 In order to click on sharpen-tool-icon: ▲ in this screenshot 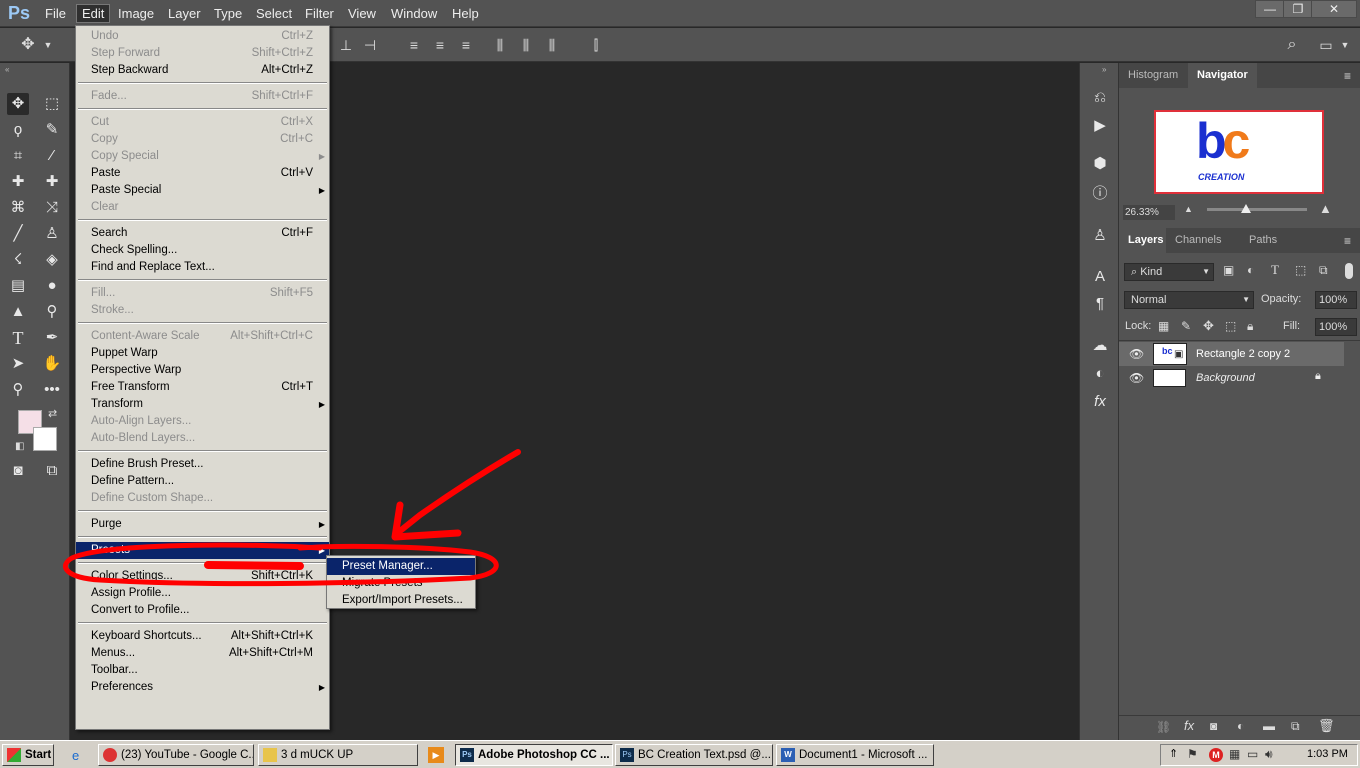, I will do `click(18, 312)`.